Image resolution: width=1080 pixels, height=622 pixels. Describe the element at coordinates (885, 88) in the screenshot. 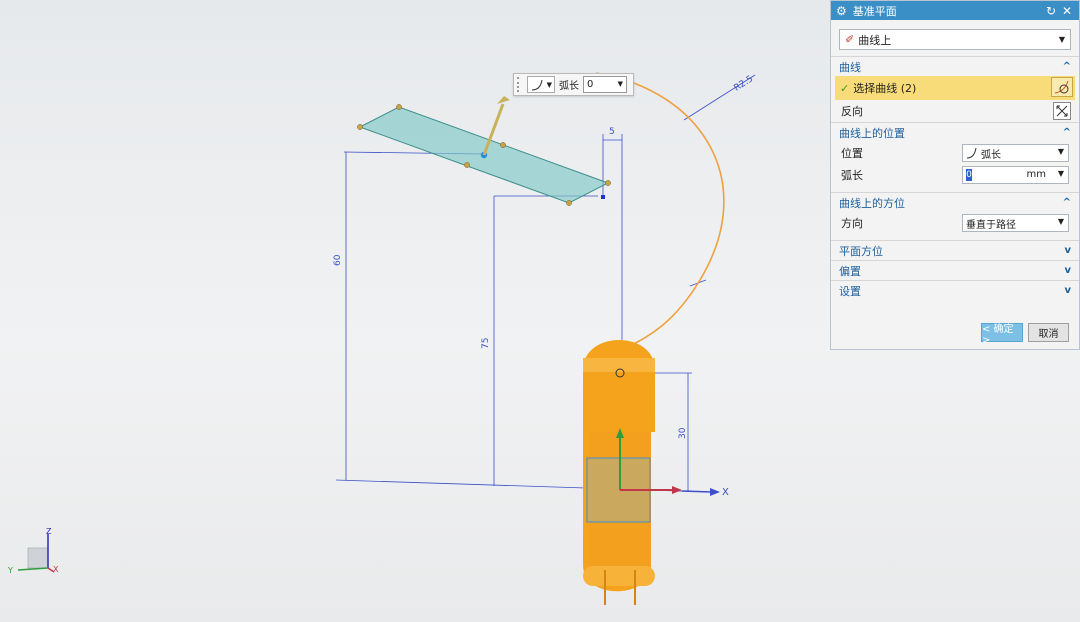

I see `select-curve-label: 选择曲线 (2)` at that location.